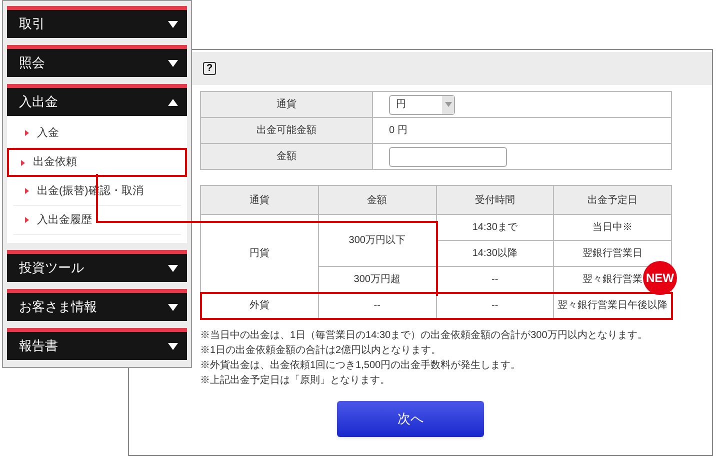 Image resolution: width=716 pixels, height=458 pixels. Describe the element at coordinates (97, 162) in the screenshot. I see `submenu-item: 出金依頼` at that location.